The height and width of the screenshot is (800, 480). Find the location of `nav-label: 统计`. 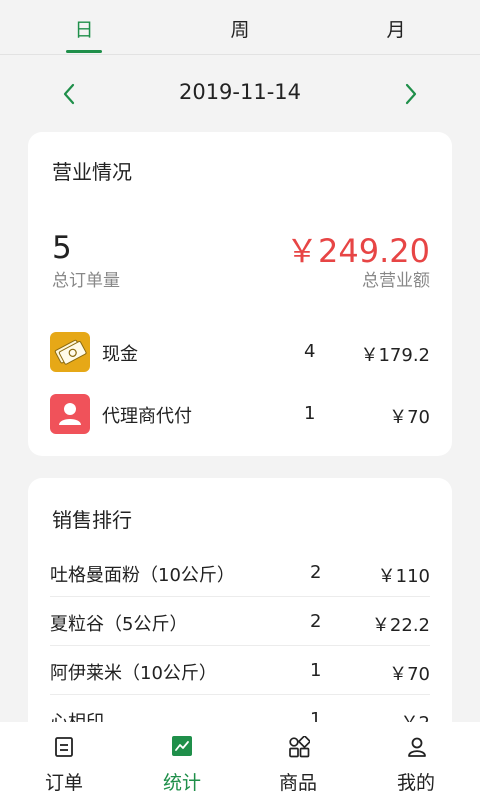

nav-label: 统计 is located at coordinates (181, 783).